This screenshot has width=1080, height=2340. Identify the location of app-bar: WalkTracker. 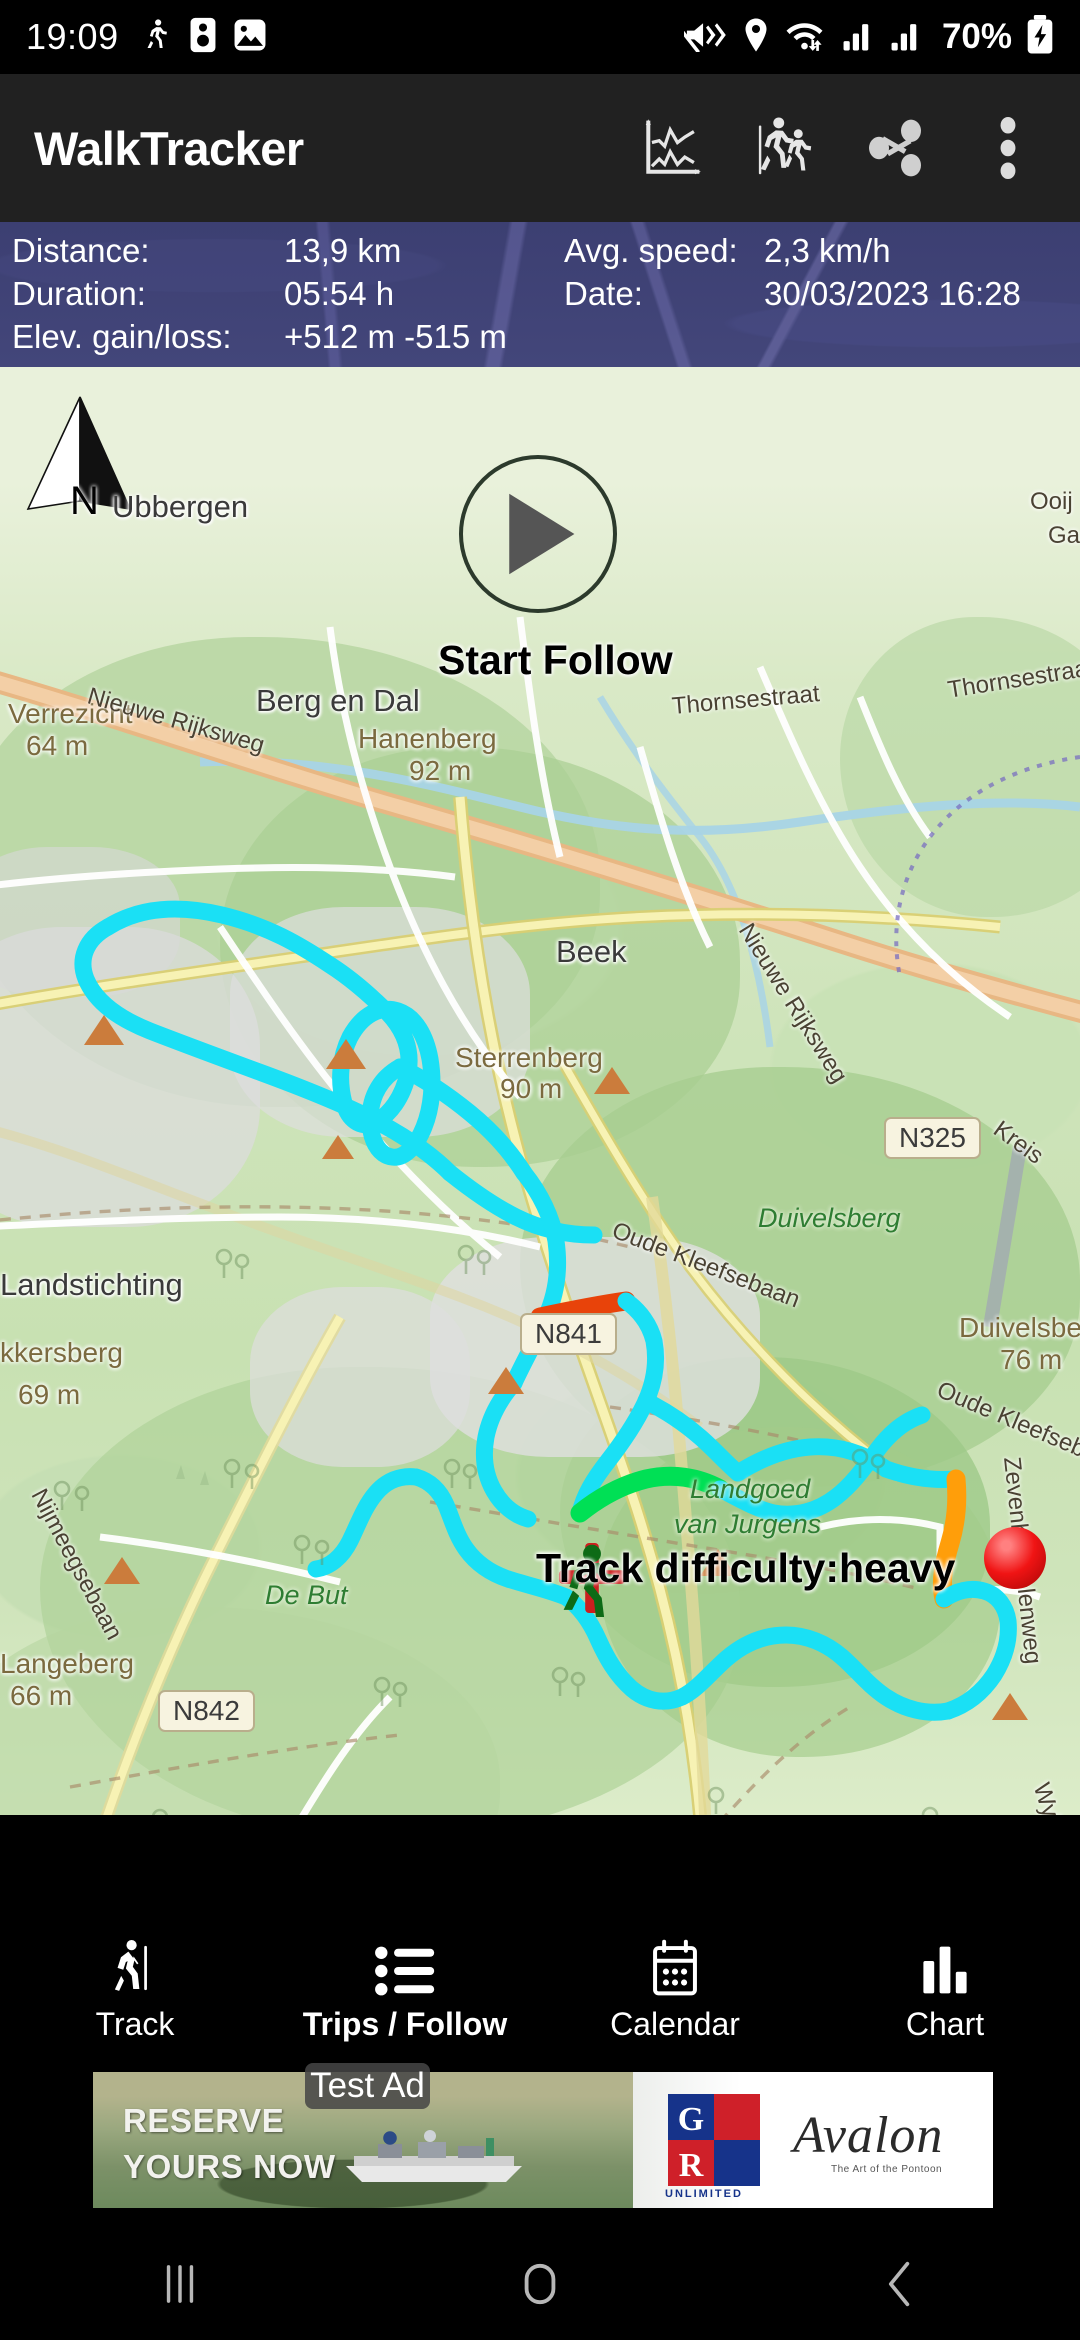
(540, 148).